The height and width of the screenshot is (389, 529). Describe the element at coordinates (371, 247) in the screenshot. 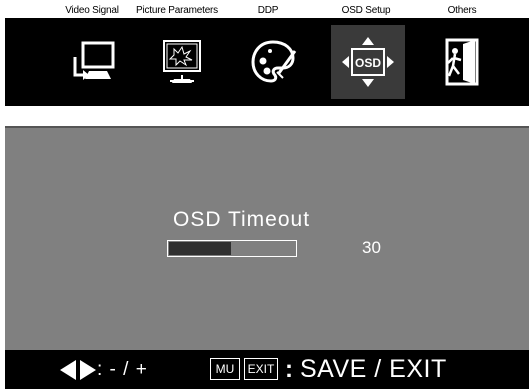

I see `setting-value: 30` at that location.